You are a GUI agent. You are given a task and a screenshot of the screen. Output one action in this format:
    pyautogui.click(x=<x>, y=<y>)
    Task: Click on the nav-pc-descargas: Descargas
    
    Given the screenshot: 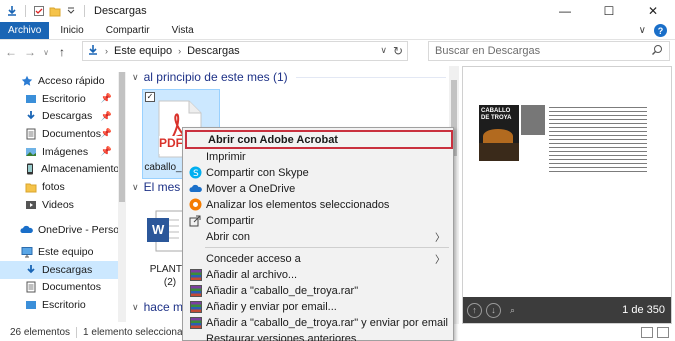 What is the action you would take?
    pyautogui.click(x=59, y=269)
    